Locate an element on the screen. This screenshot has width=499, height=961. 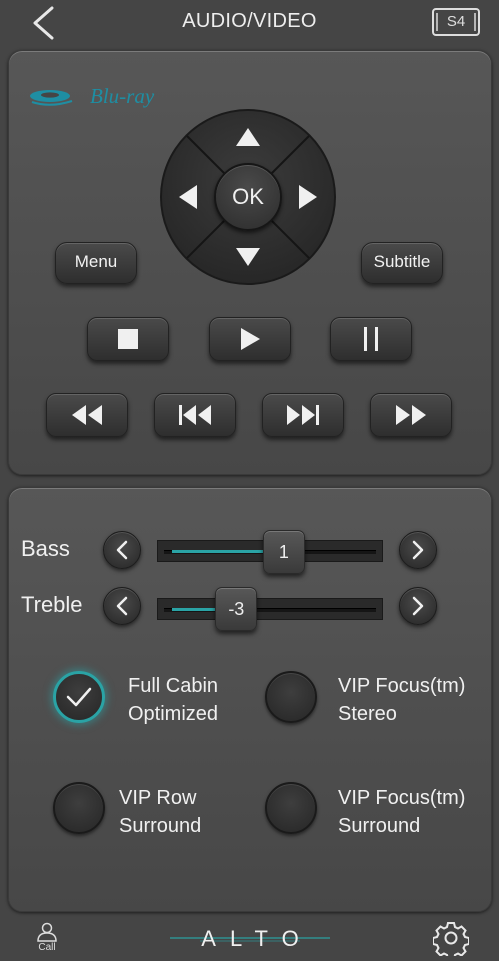
seat-badge: S4 is located at coordinates (456, 22).